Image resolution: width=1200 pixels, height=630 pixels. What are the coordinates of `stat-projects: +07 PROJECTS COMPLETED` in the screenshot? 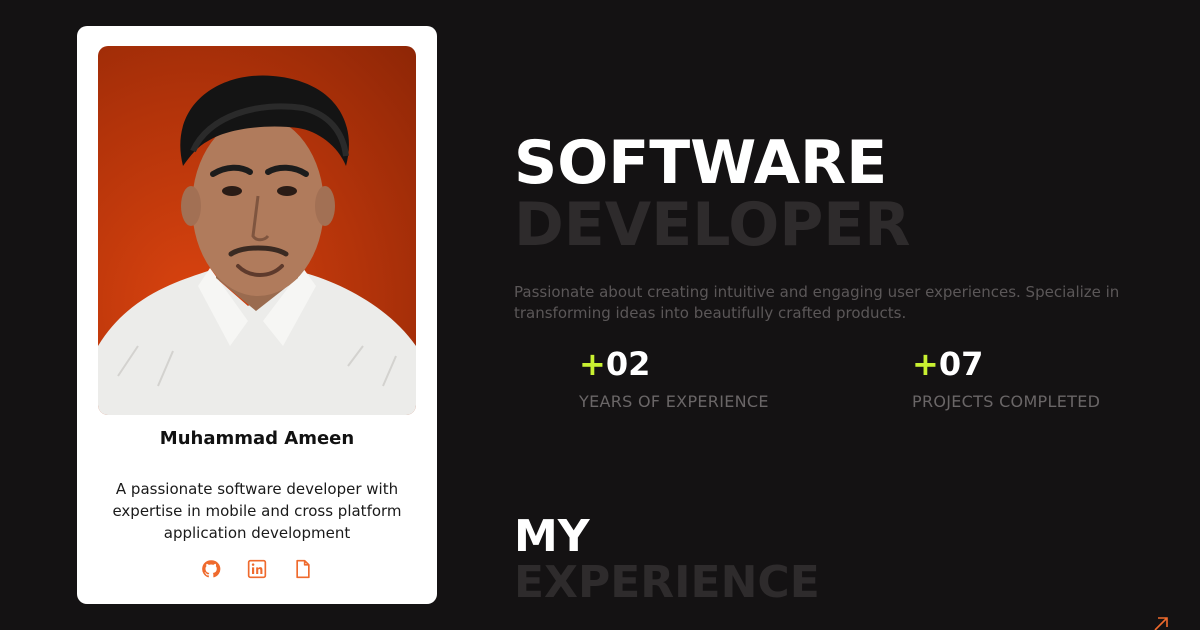 It's located at (1006, 377).